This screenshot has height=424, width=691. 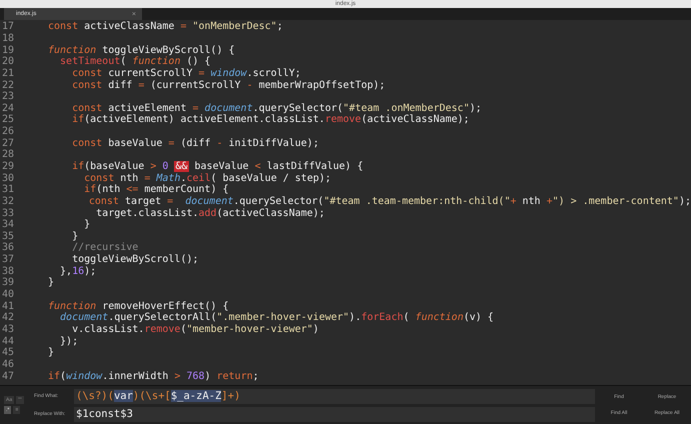 I want to click on line-number: 44, so click(x=8, y=341).